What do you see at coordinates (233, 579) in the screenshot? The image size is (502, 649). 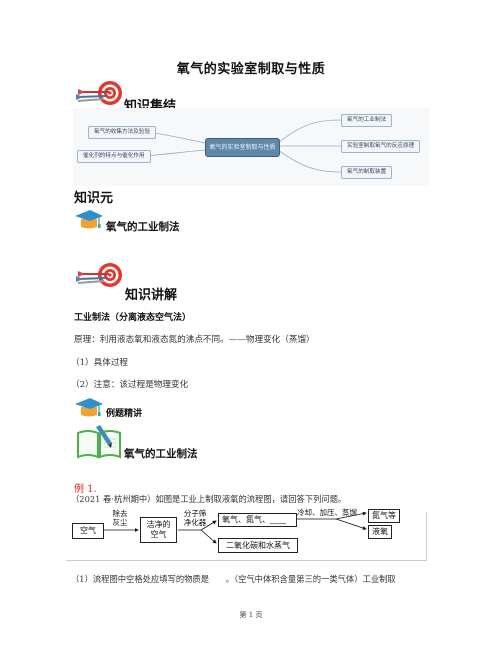 I see `question-1-text: （1）流程图中空格处应填写的物质是 。（空气中体积含量第三的一类气体）工业制取` at bounding box center [233, 579].